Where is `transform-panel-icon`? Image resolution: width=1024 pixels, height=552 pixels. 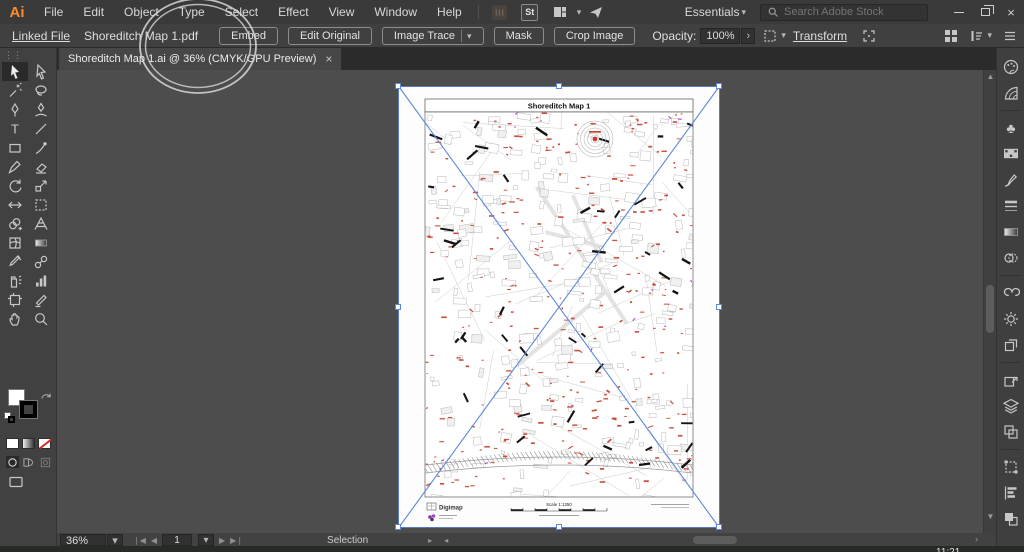
transform-panel-icon is located at coordinates (1011, 467).